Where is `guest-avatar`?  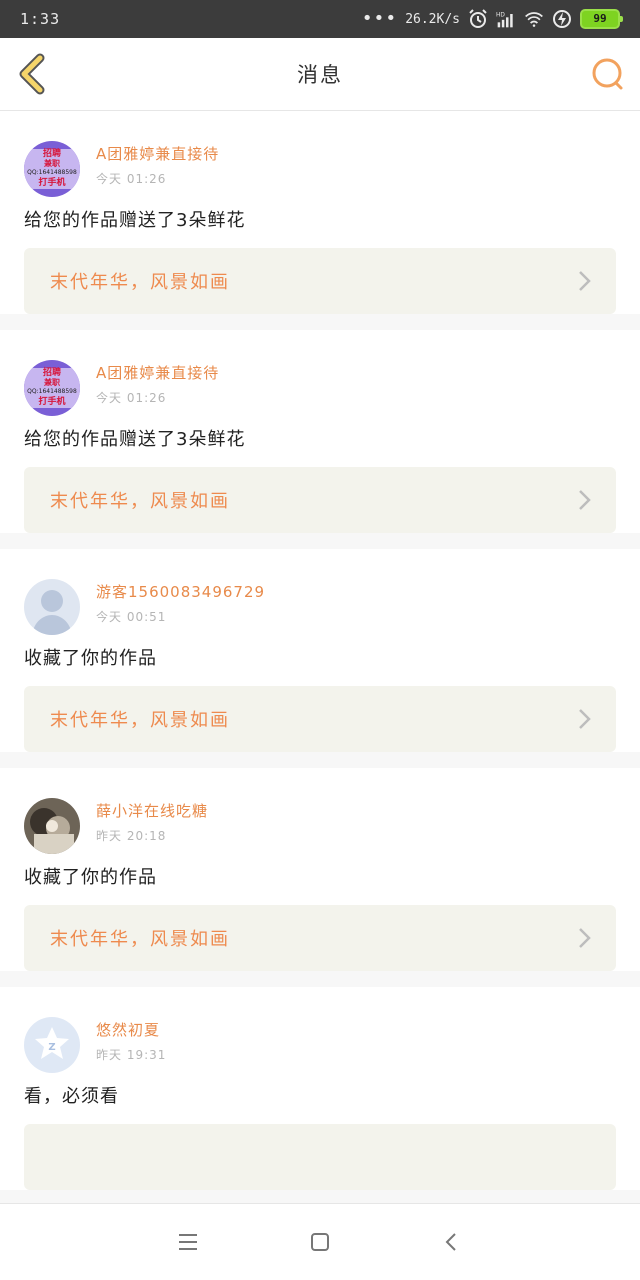
guest-avatar is located at coordinates (52, 607).